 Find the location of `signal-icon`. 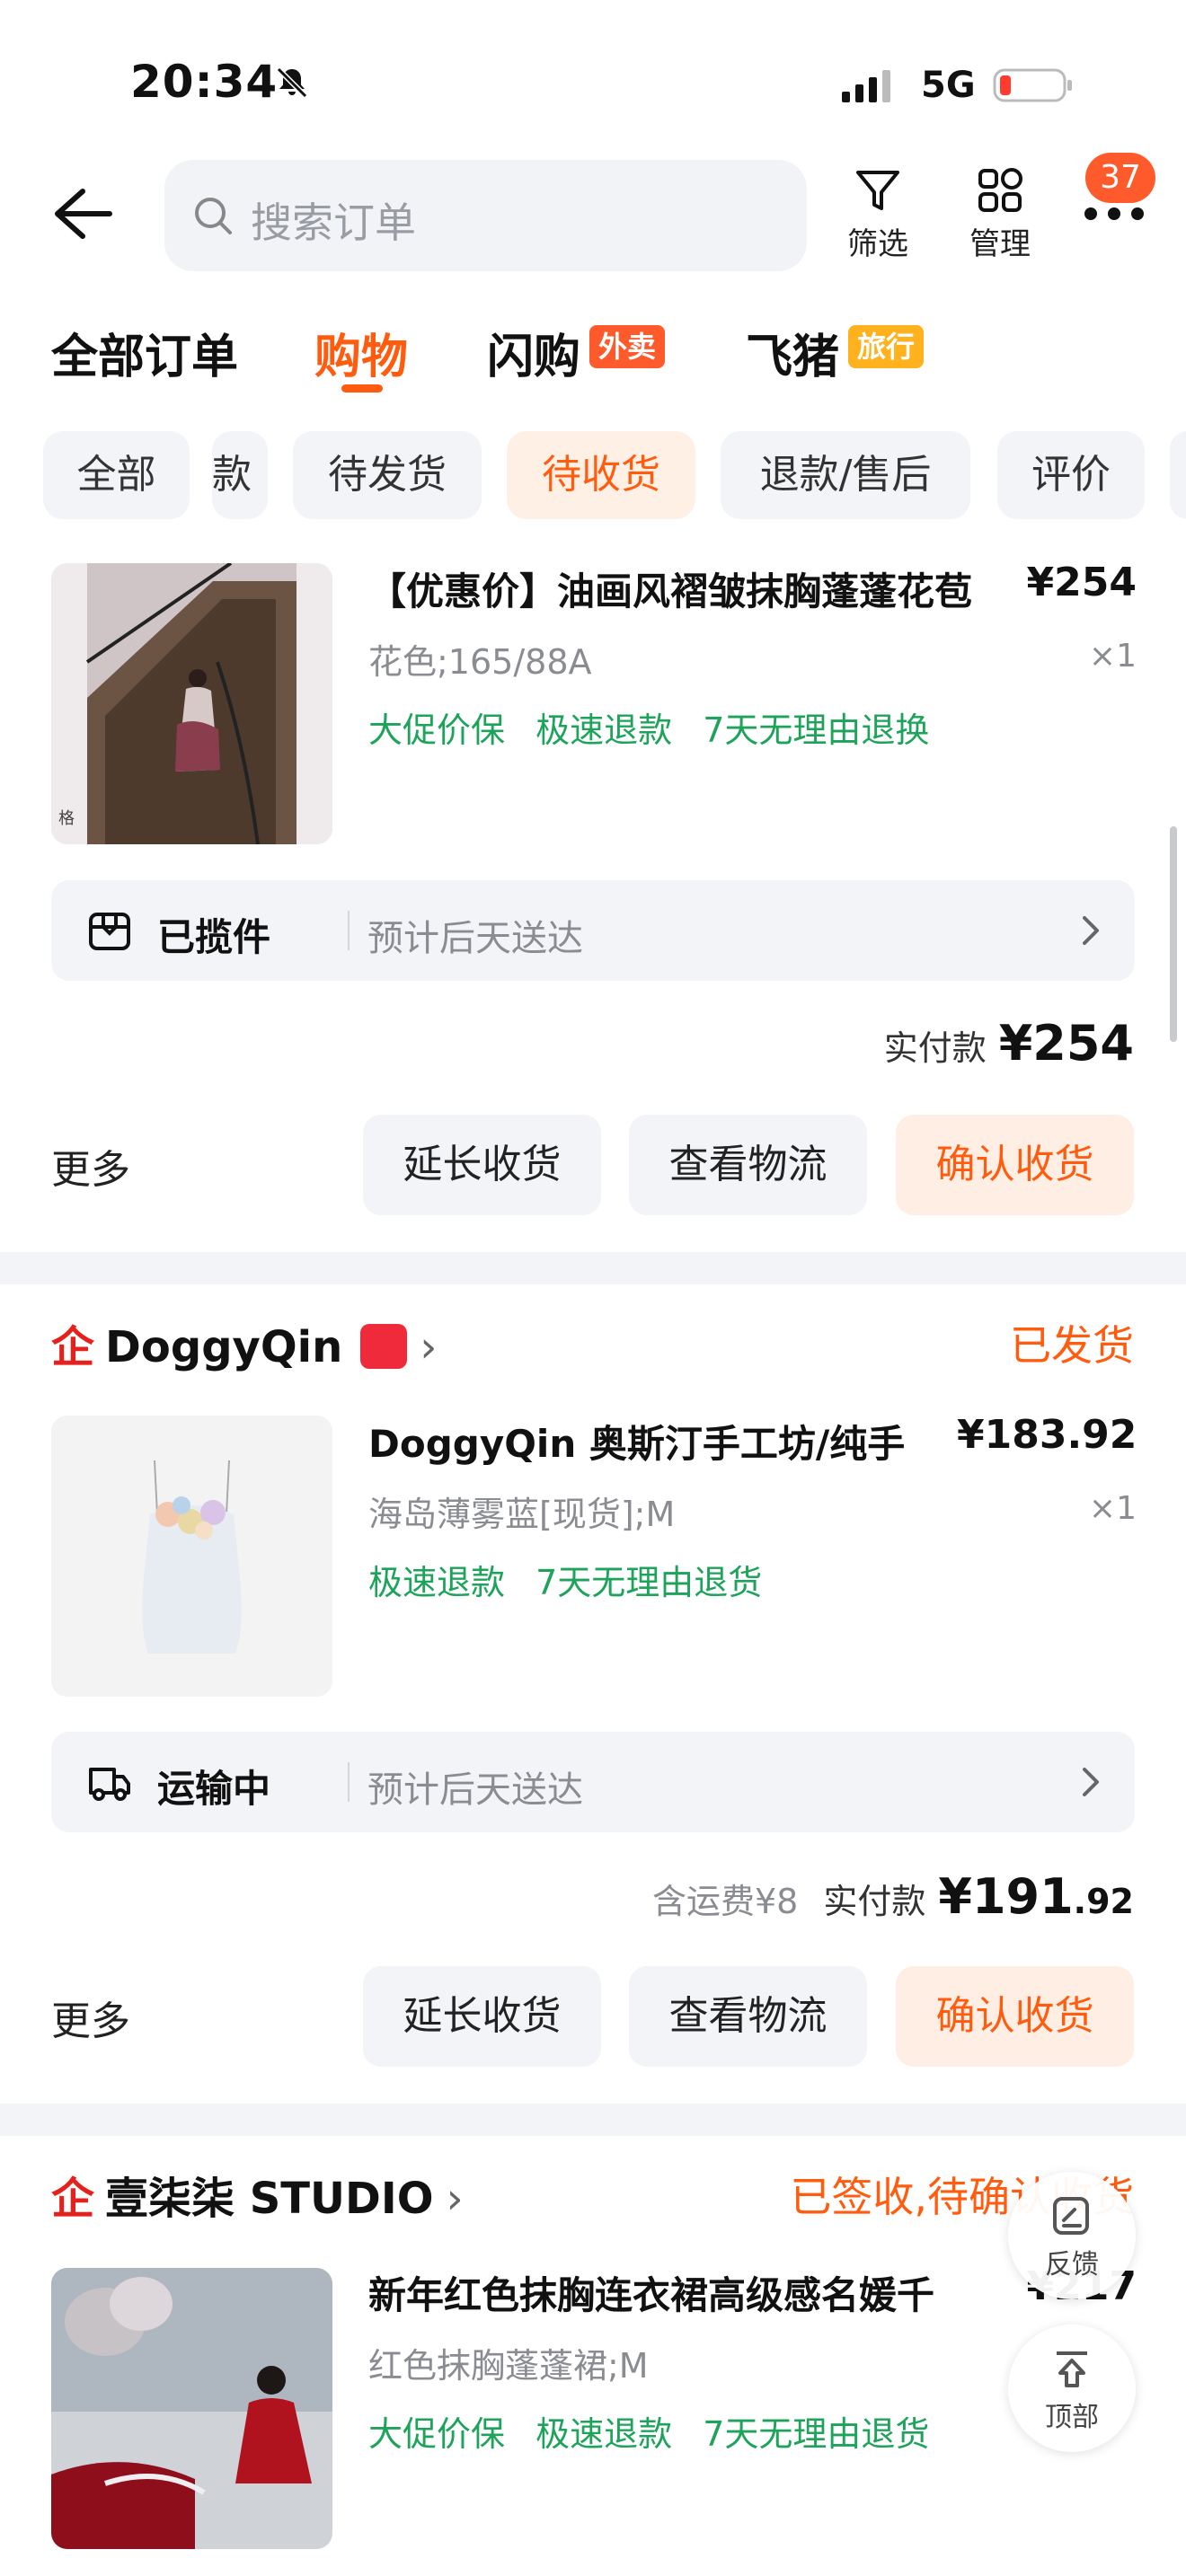

signal-icon is located at coordinates (866, 86).